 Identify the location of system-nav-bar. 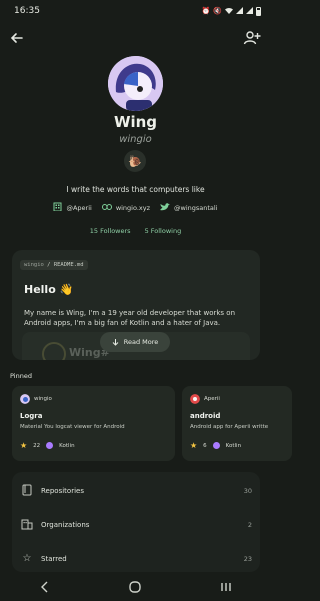
(135, 588).